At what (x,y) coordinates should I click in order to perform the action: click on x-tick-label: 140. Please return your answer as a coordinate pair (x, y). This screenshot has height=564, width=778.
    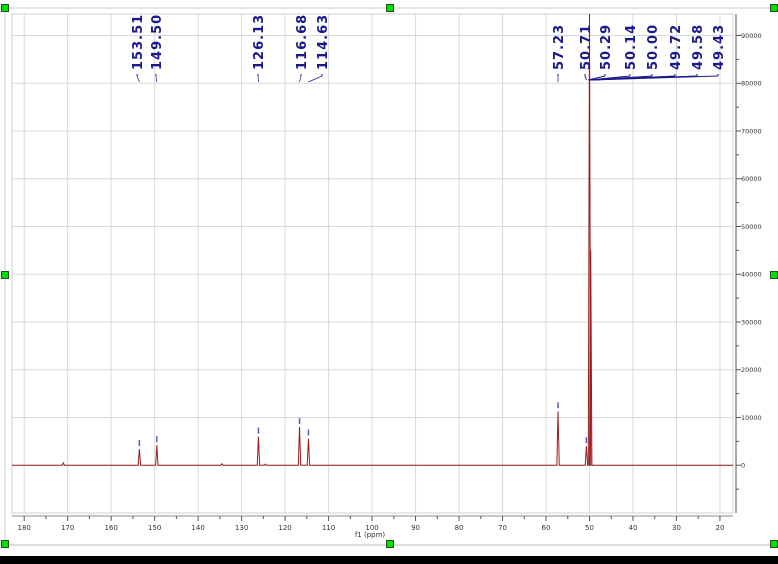
    Looking at the image, I should click on (197, 528).